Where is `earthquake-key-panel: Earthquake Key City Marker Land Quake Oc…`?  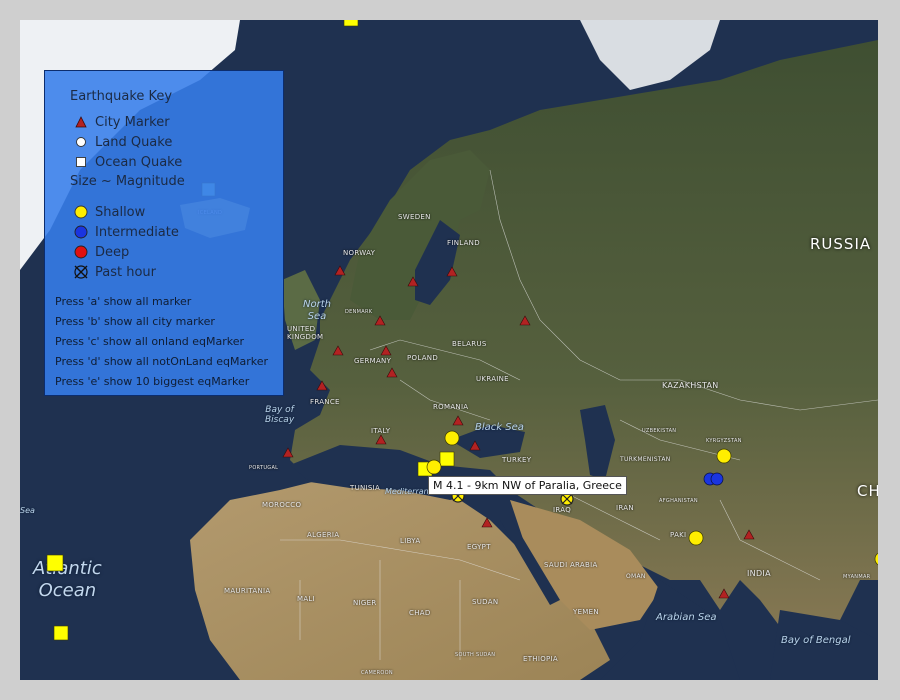 earthquake-key-panel: Earthquake Key City Marker Land Quake Oc… is located at coordinates (164, 233).